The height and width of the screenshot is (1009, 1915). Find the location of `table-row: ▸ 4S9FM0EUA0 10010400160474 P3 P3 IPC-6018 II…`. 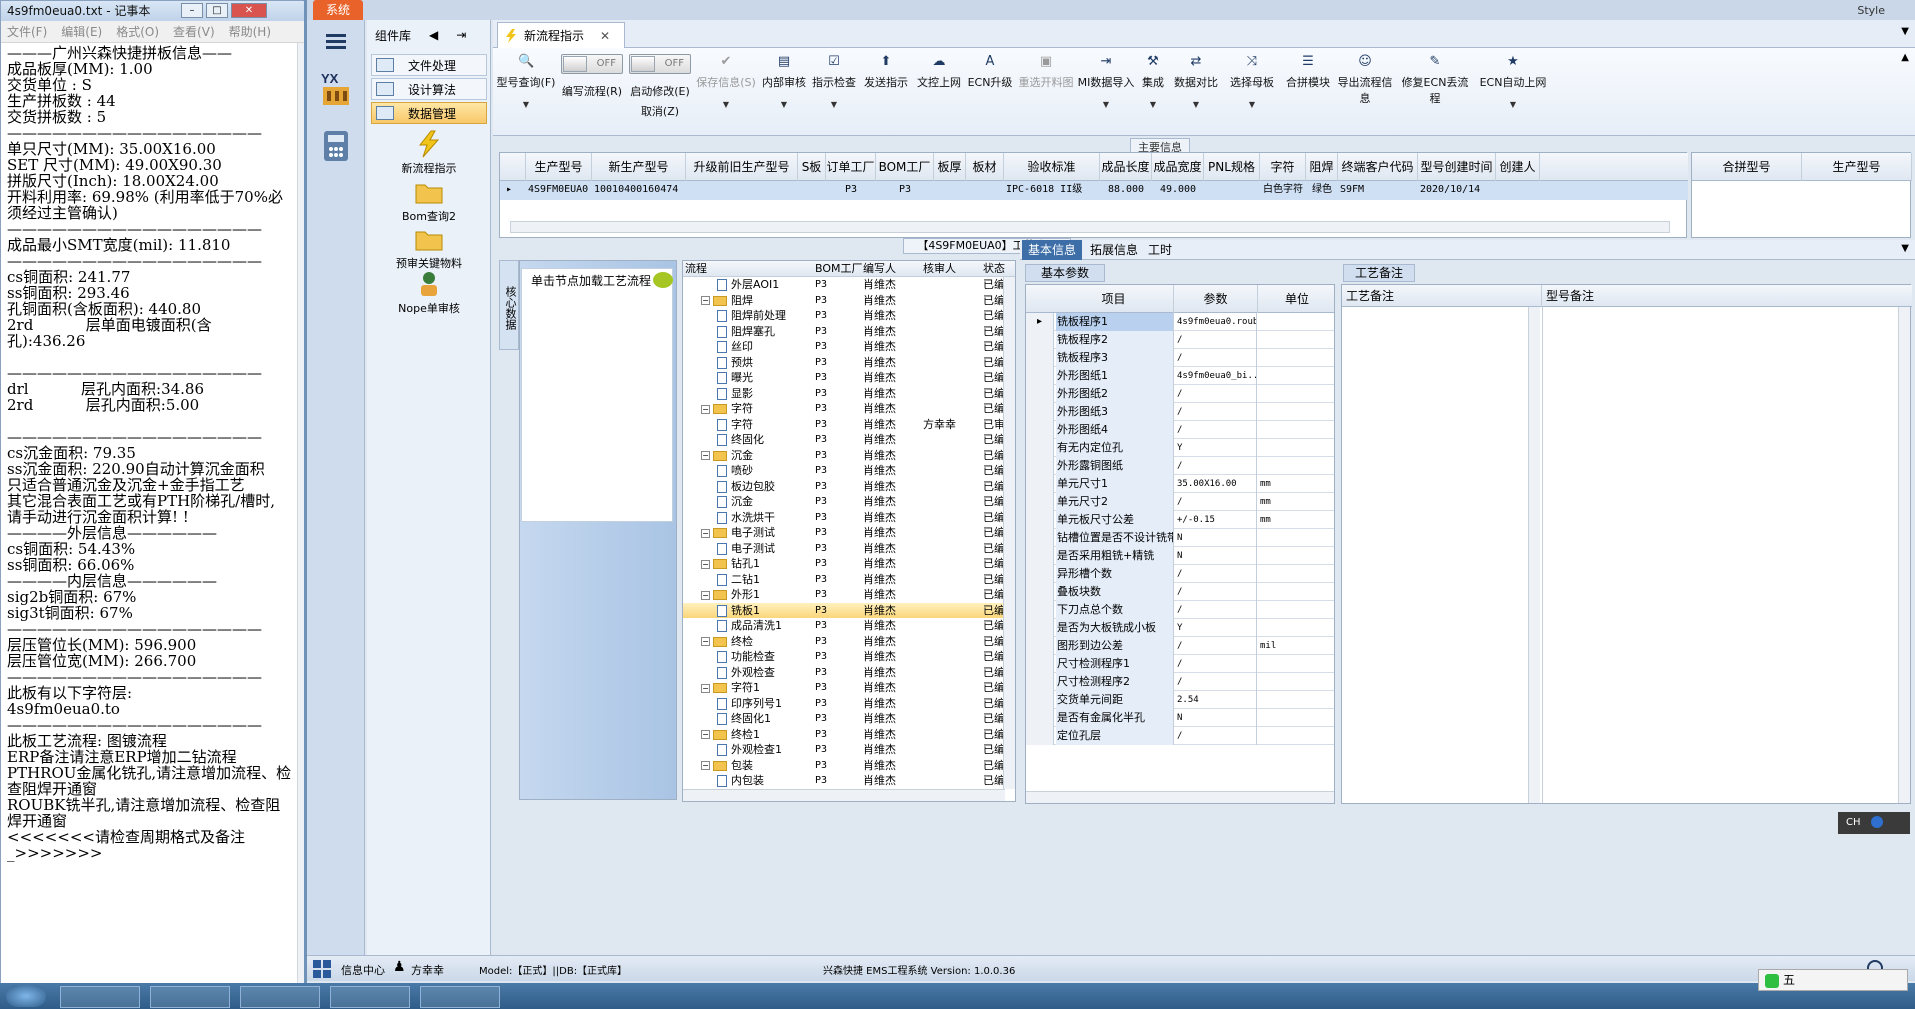

table-row: ▸ 4S9FM0EUA0 10010400160474 P3 P3 IPC-6018 II… is located at coordinates (1094, 190).